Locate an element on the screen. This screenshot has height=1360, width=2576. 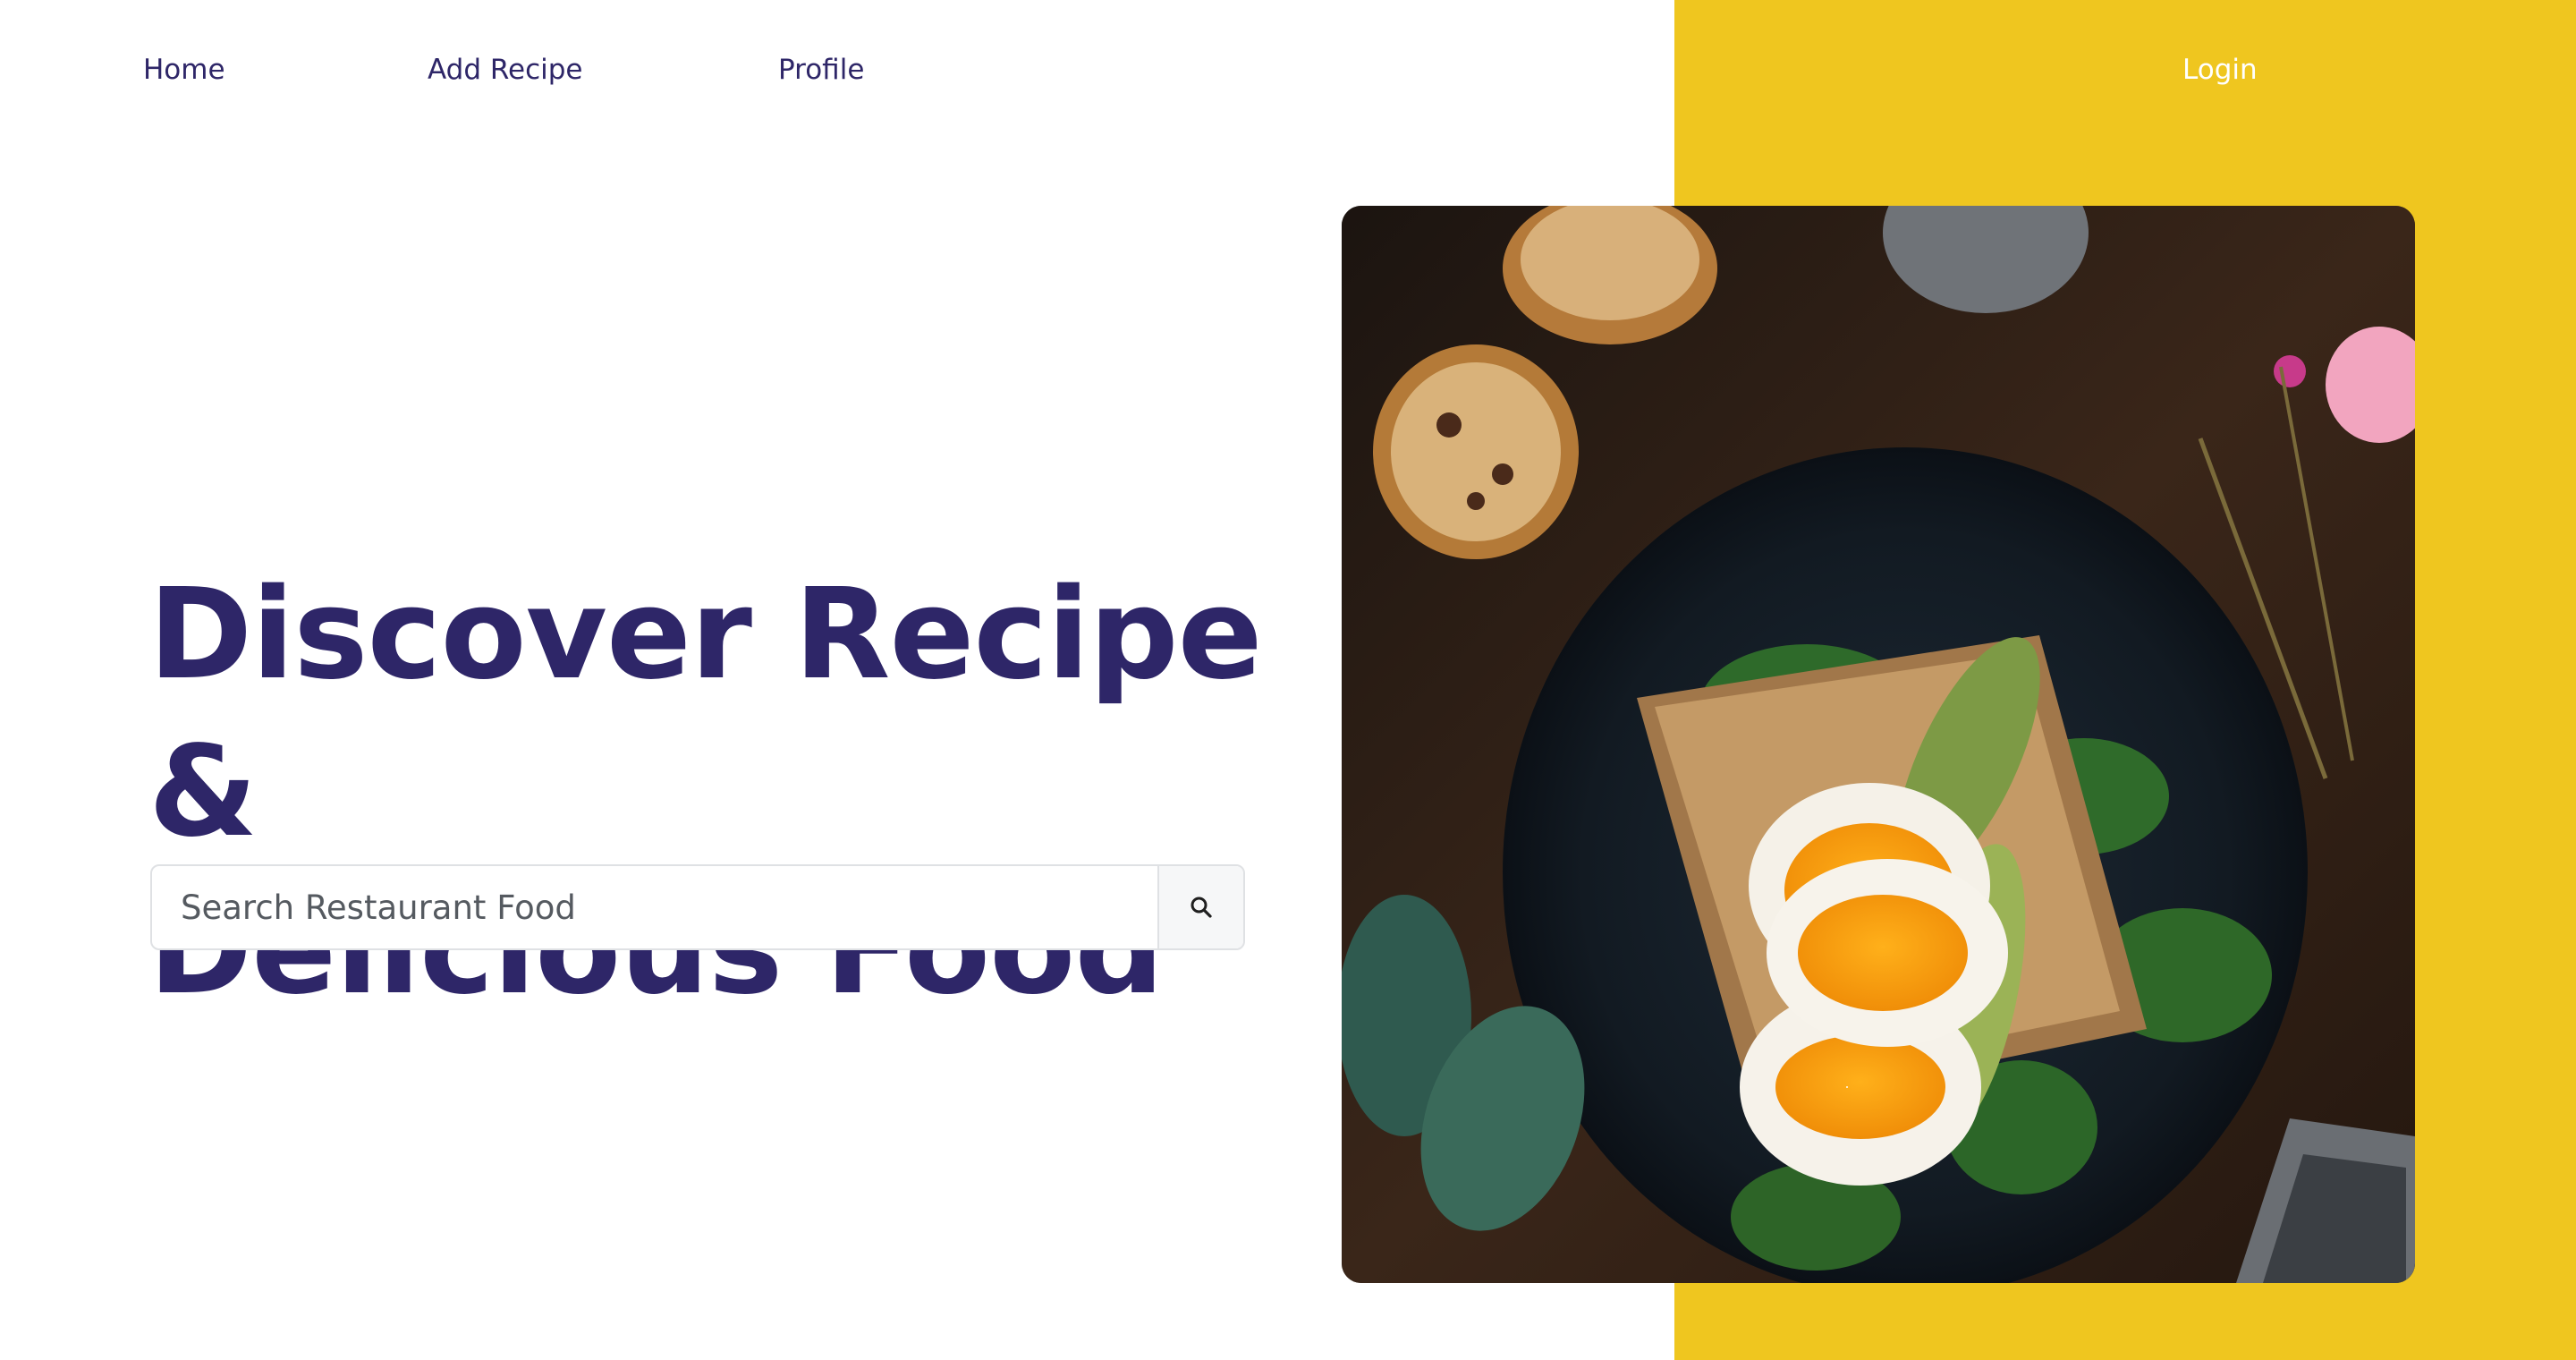
search-icon is located at coordinates (1201, 907).